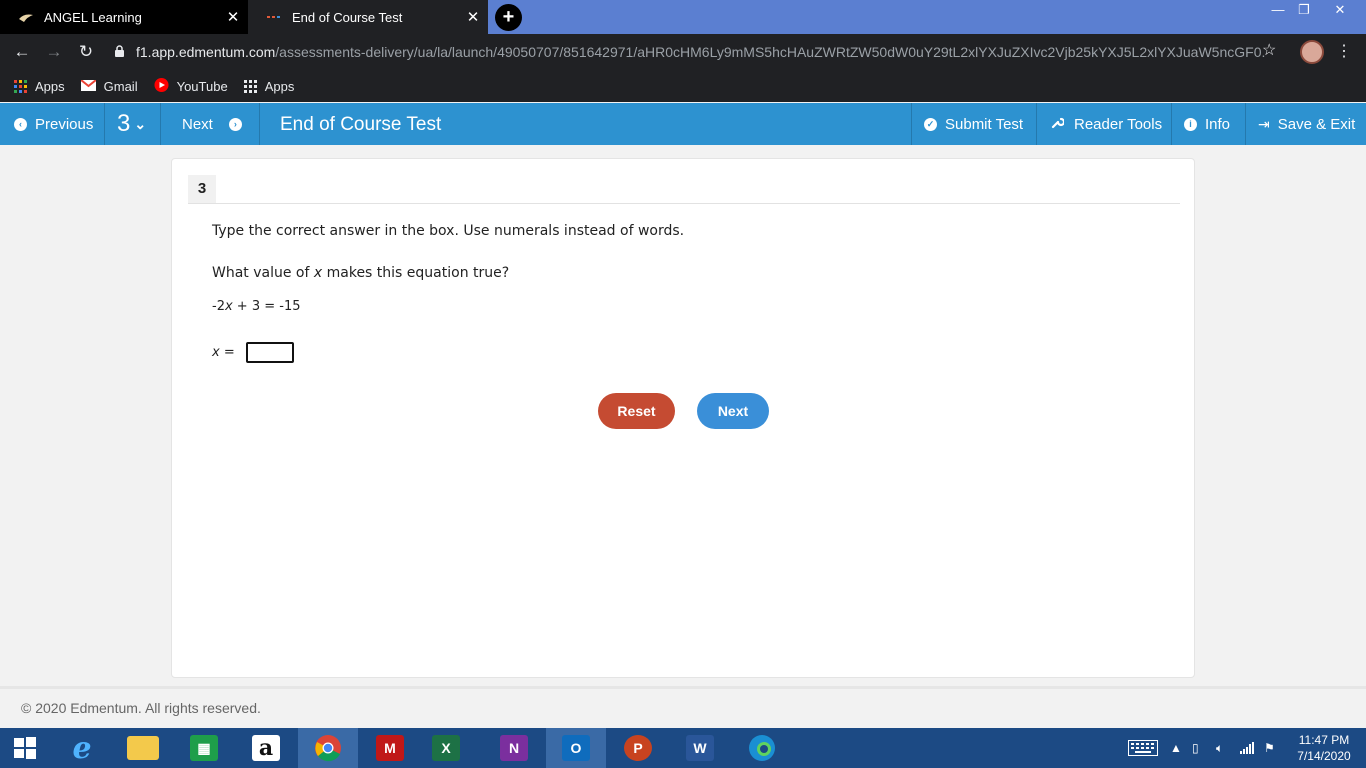 The height and width of the screenshot is (768, 1366). Describe the element at coordinates (141, 708) in the screenshot. I see `copyright-text: © 2020 Edmentum. All rights reserved.` at that location.